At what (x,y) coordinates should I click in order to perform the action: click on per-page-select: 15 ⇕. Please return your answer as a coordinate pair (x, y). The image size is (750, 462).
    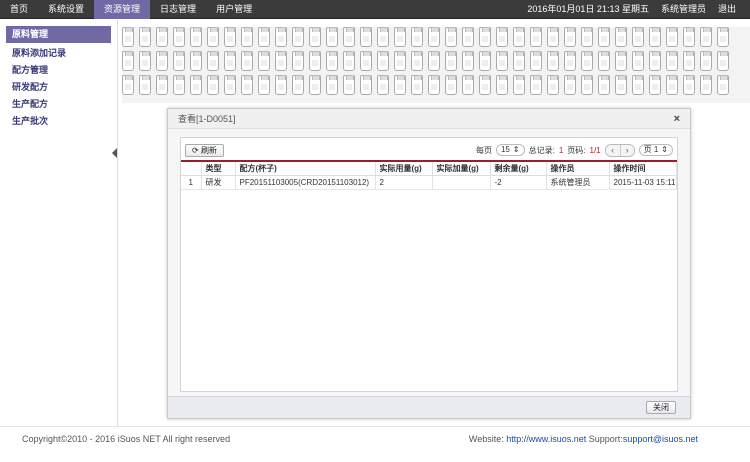
    Looking at the image, I should click on (510, 150).